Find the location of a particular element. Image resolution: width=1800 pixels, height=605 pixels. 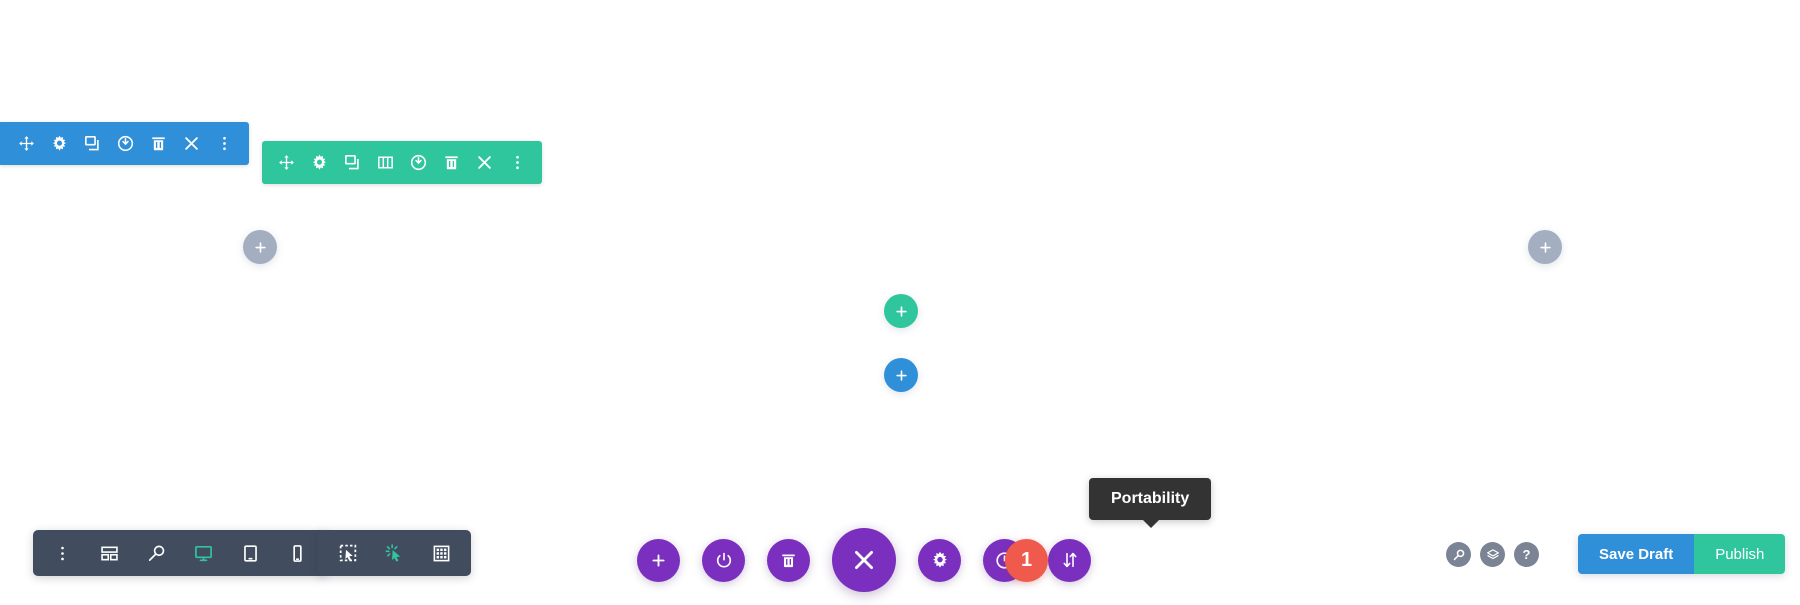

wireframe-view-button is located at coordinates (109, 553).